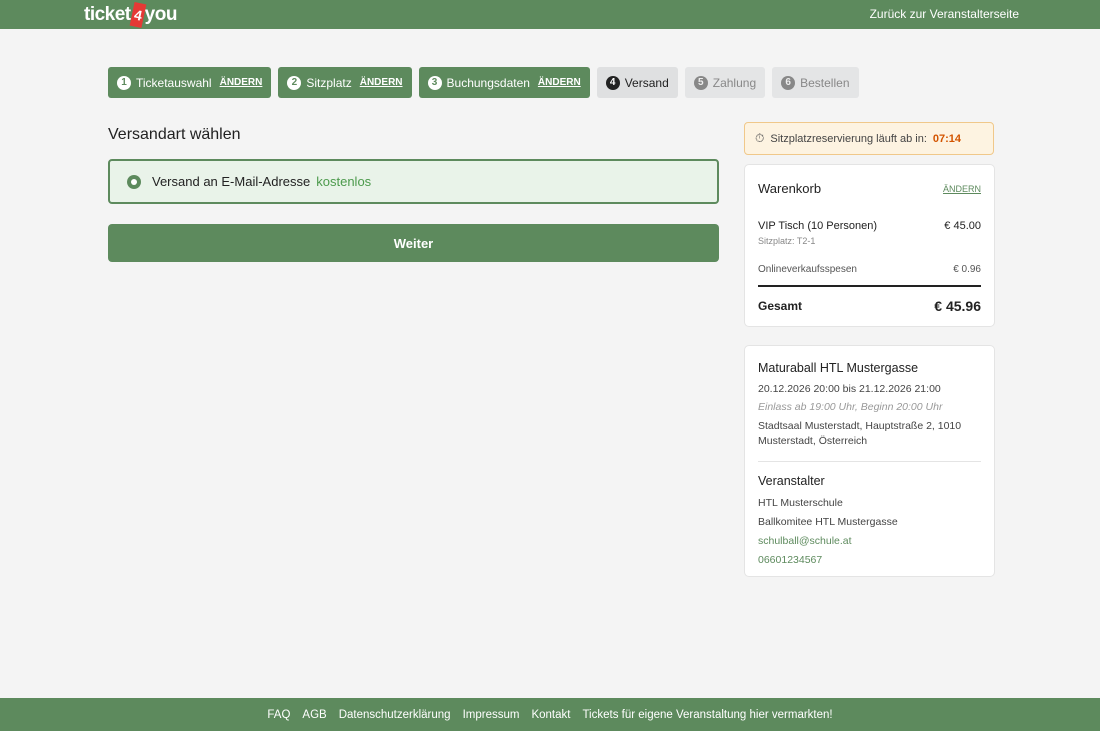 The height and width of the screenshot is (731, 1100). Describe the element at coordinates (124, 82) in the screenshot. I see `step-number: 1` at that location.